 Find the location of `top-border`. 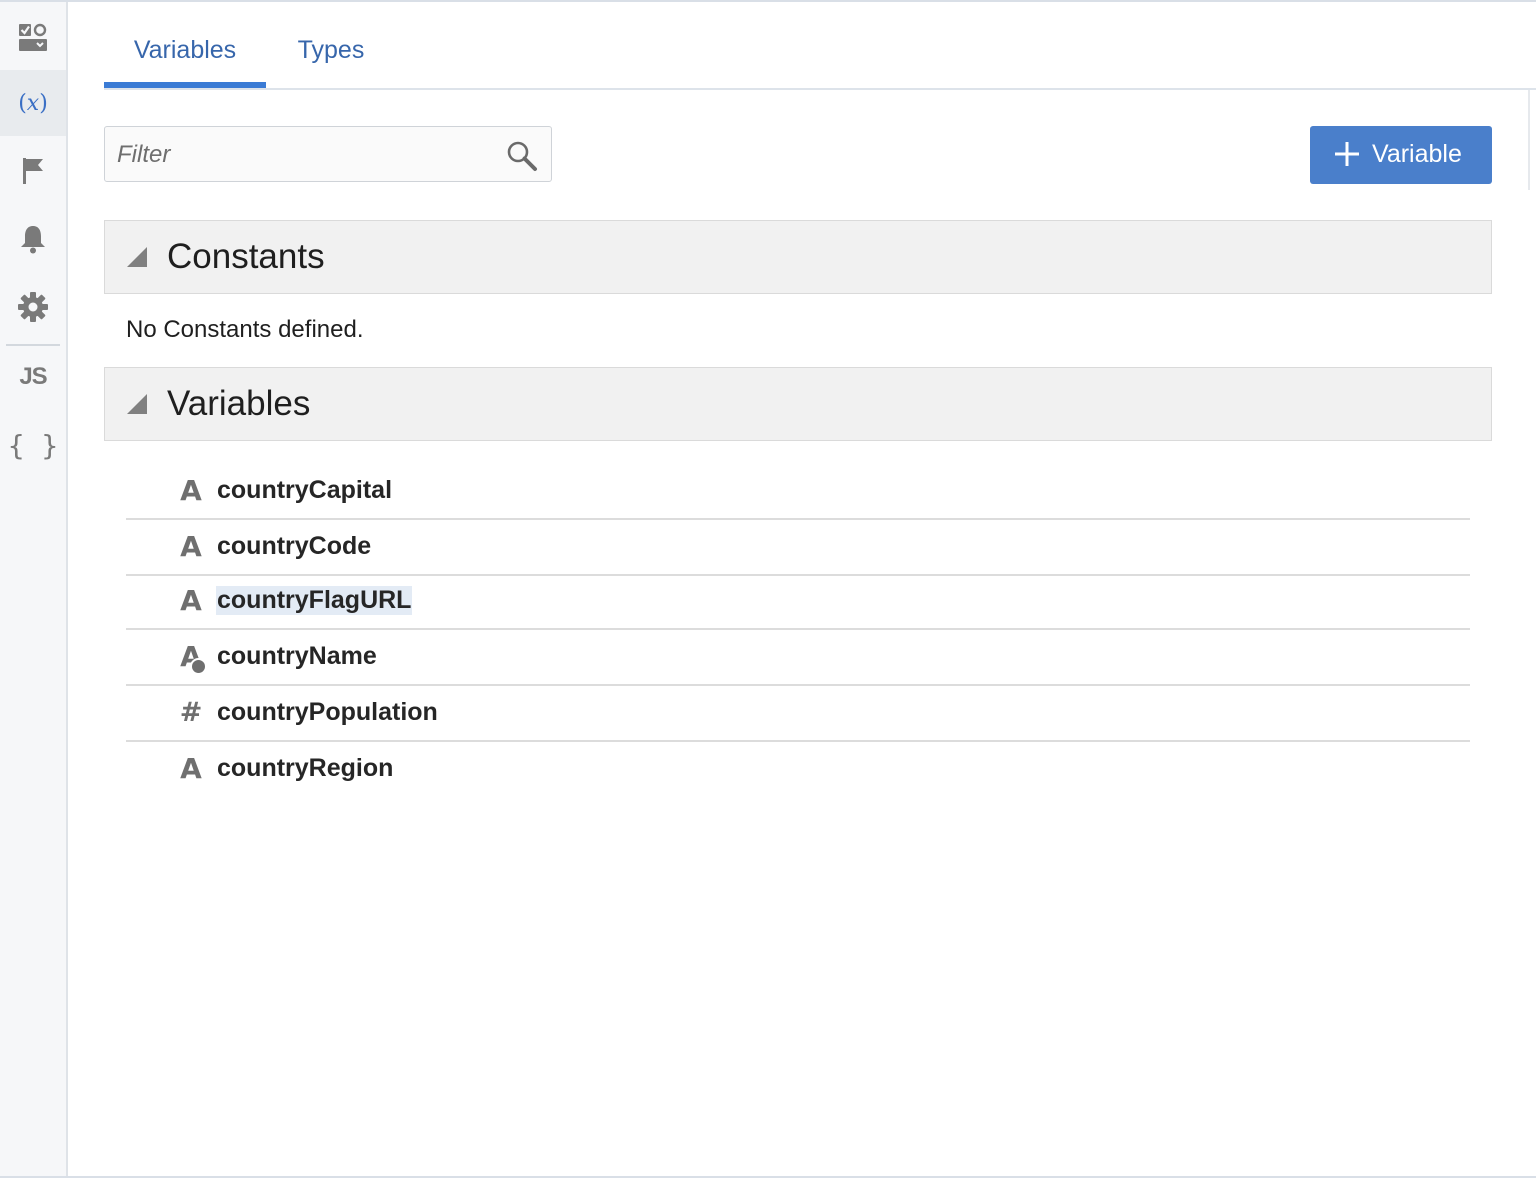

top-border is located at coordinates (768, 1).